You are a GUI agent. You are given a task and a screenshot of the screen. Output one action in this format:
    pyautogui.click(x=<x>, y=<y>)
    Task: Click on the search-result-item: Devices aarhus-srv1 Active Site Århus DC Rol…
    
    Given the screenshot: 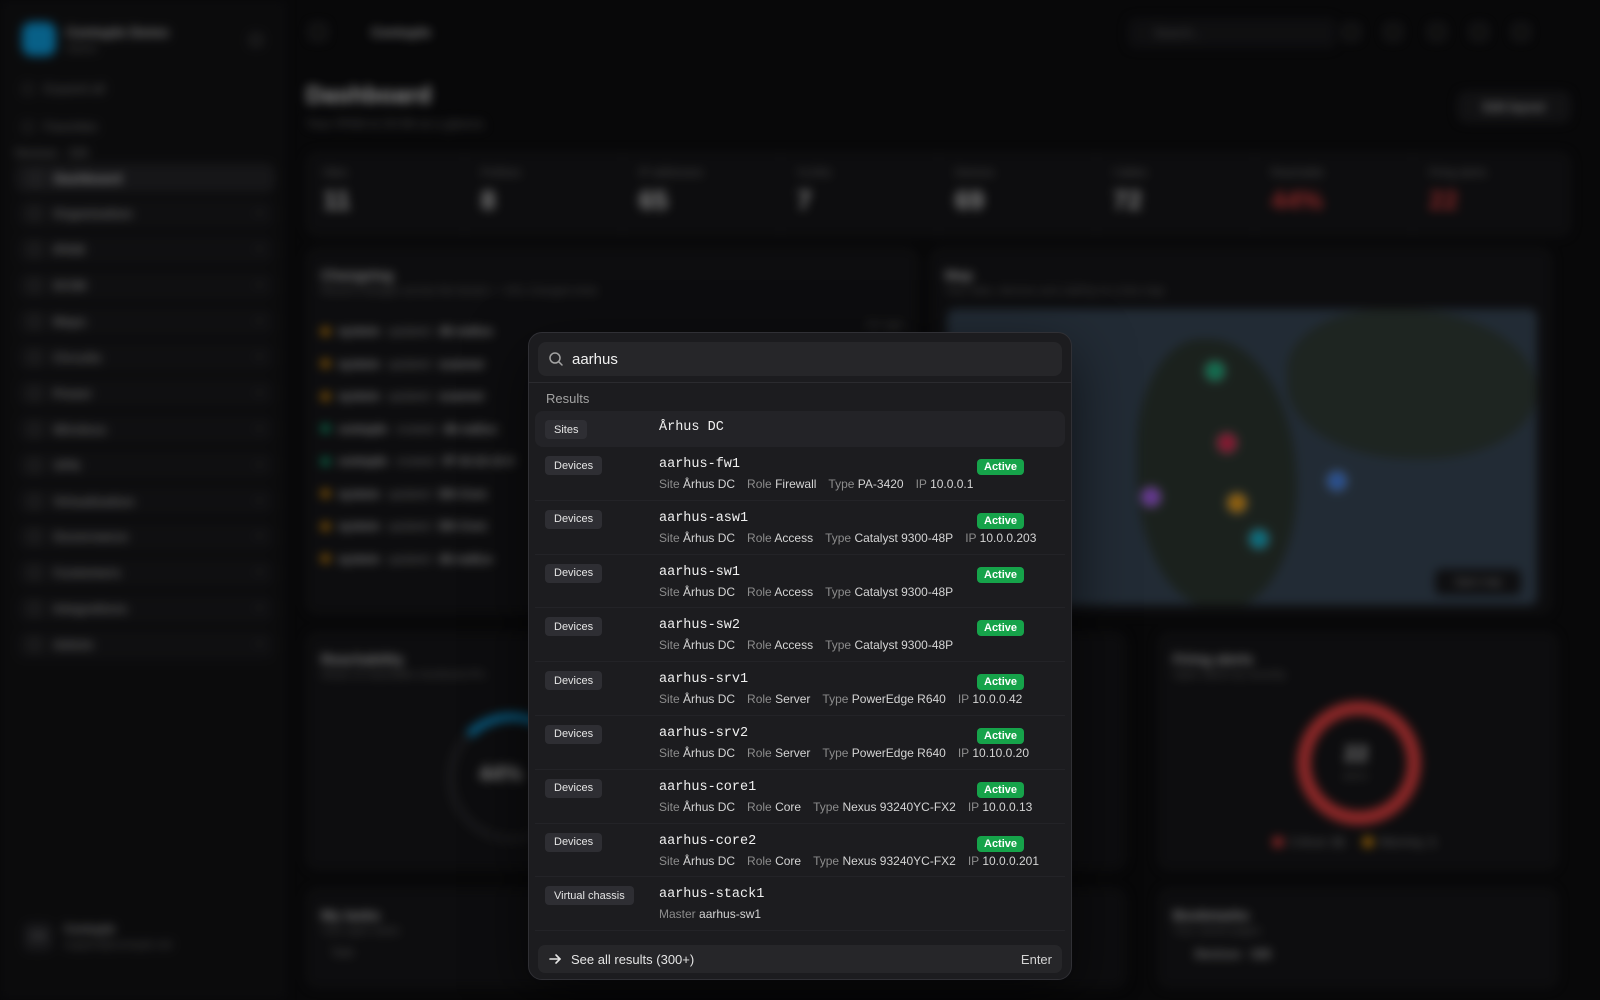 What is the action you would take?
    pyautogui.click(x=800, y=689)
    